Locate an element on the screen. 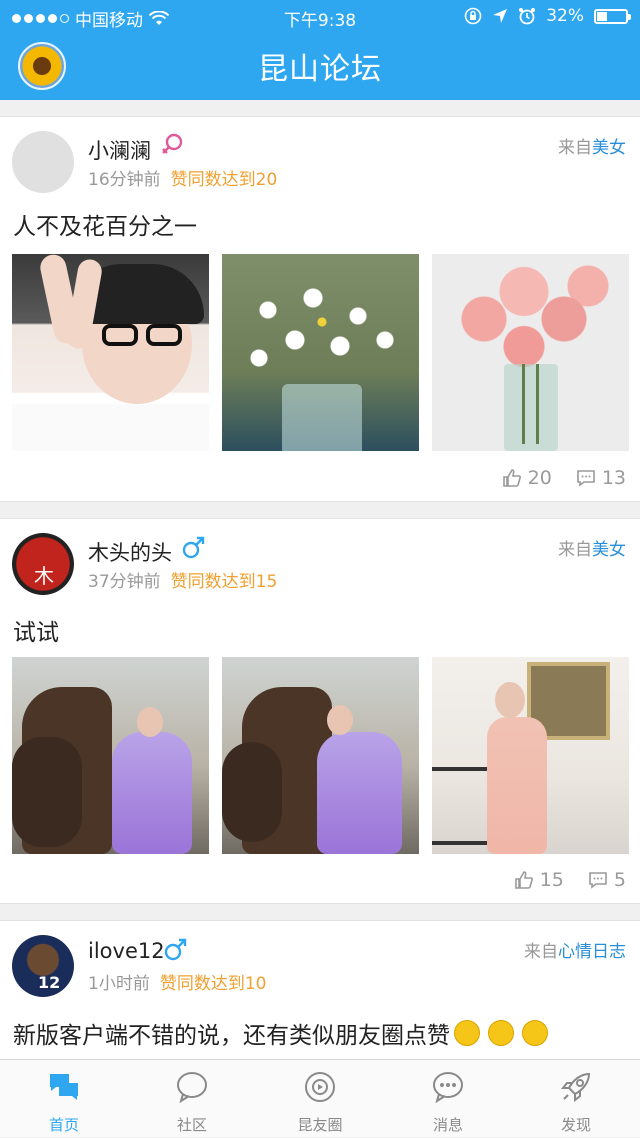  post-time: 37分钟前 is located at coordinates (124, 582).